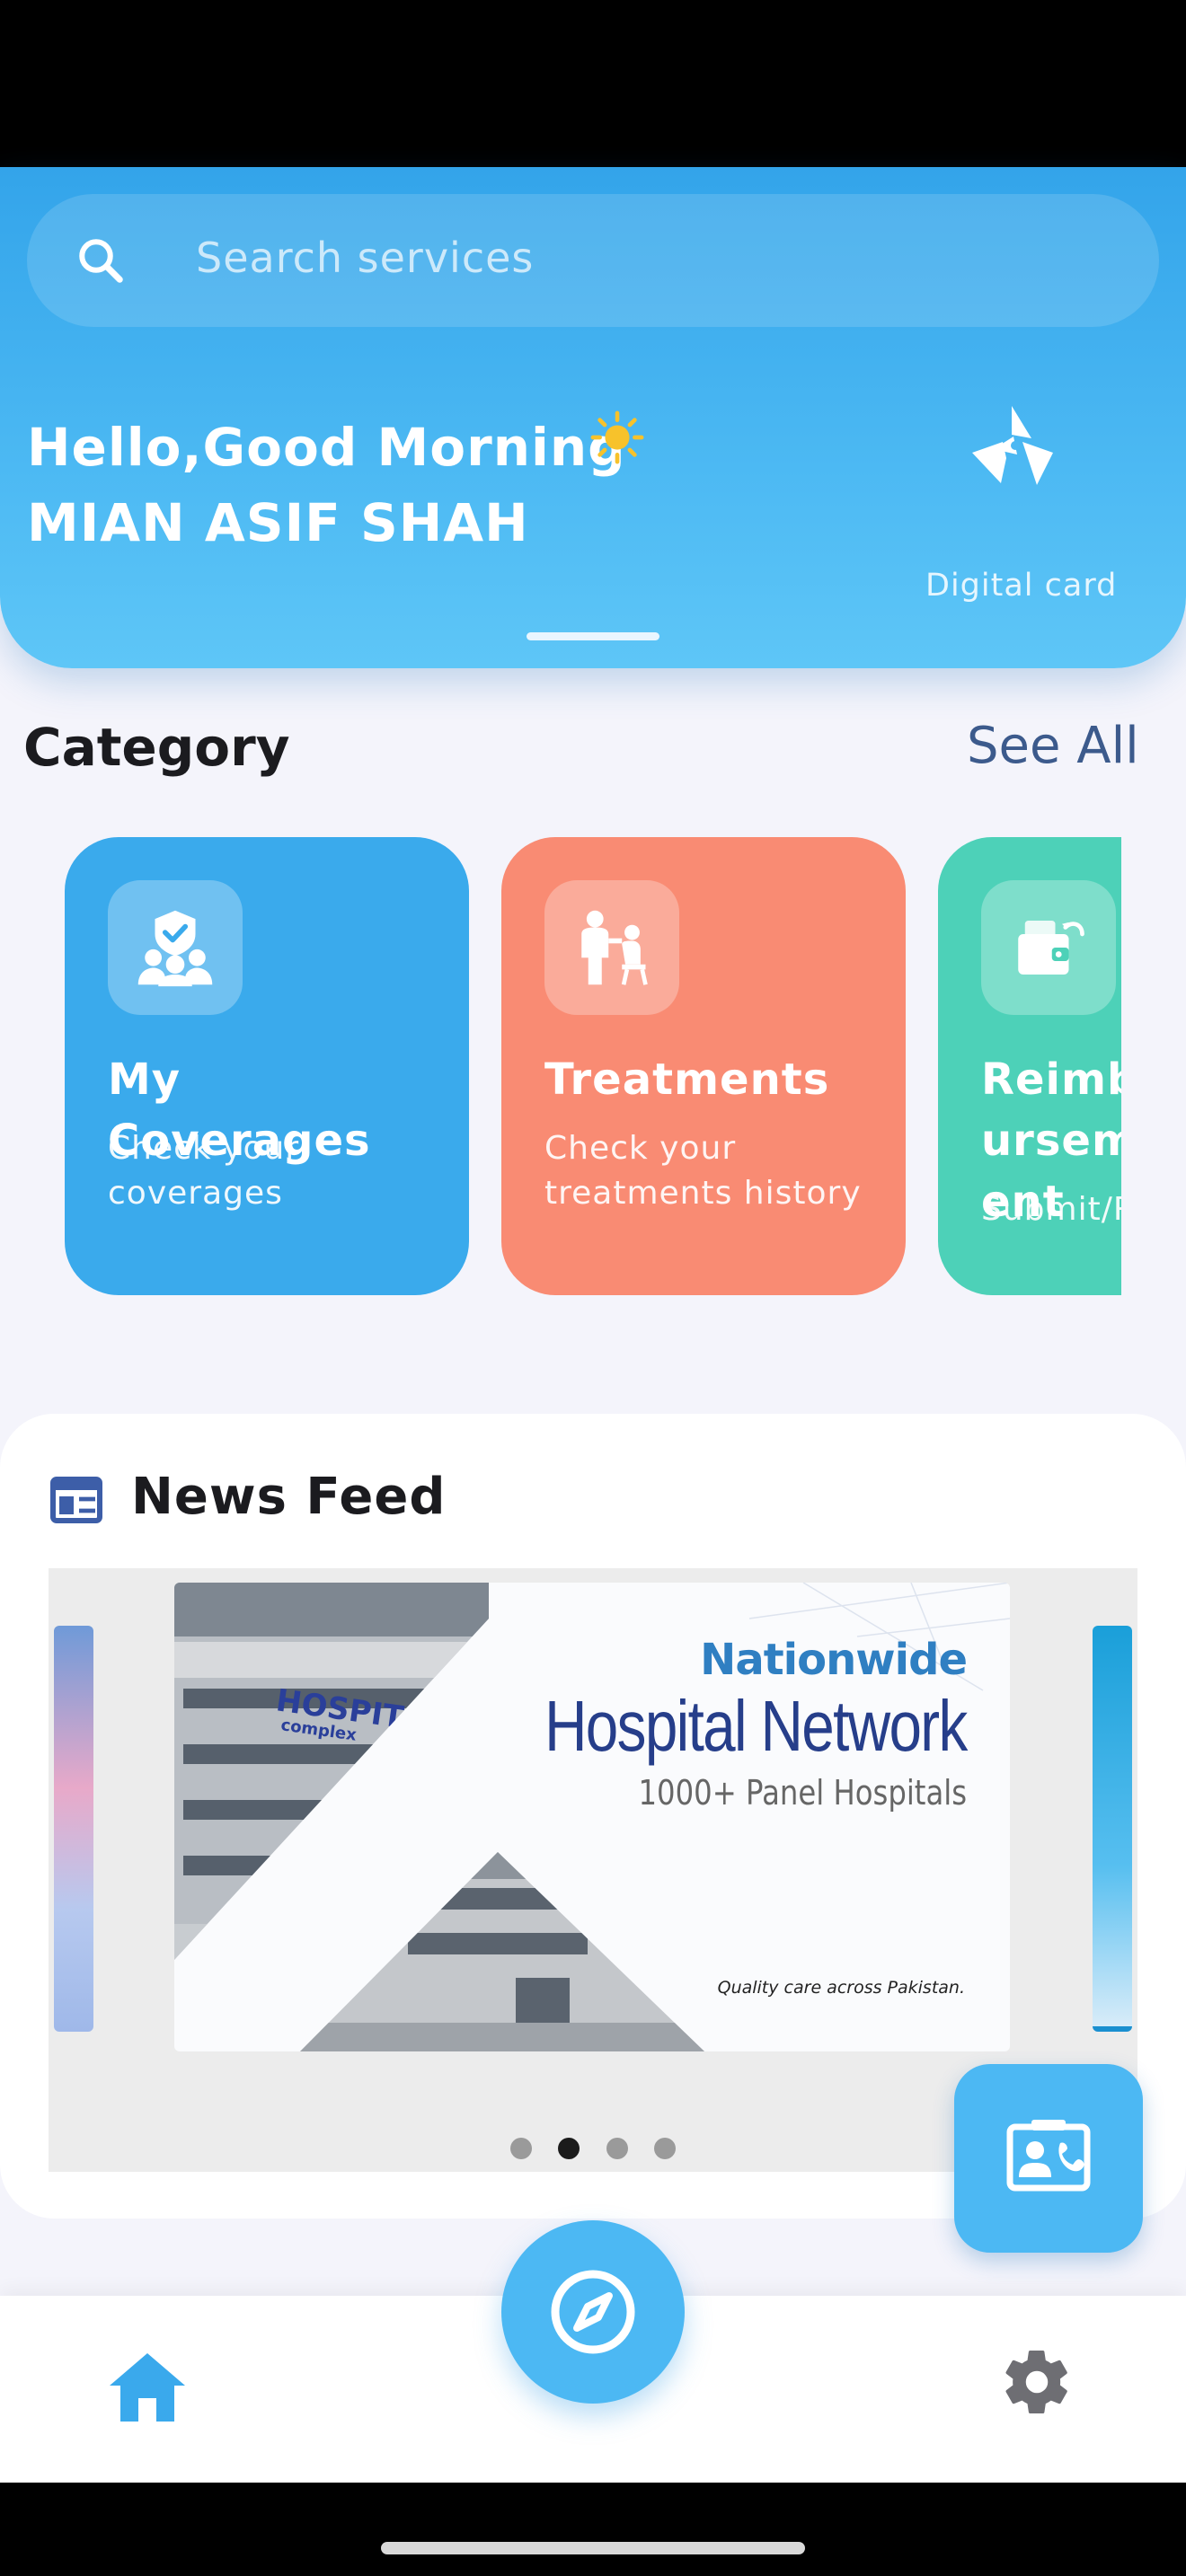 The image size is (1186, 2576). What do you see at coordinates (326, 447) in the screenshot?
I see `greeting-text: Hello,Good Morning` at bounding box center [326, 447].